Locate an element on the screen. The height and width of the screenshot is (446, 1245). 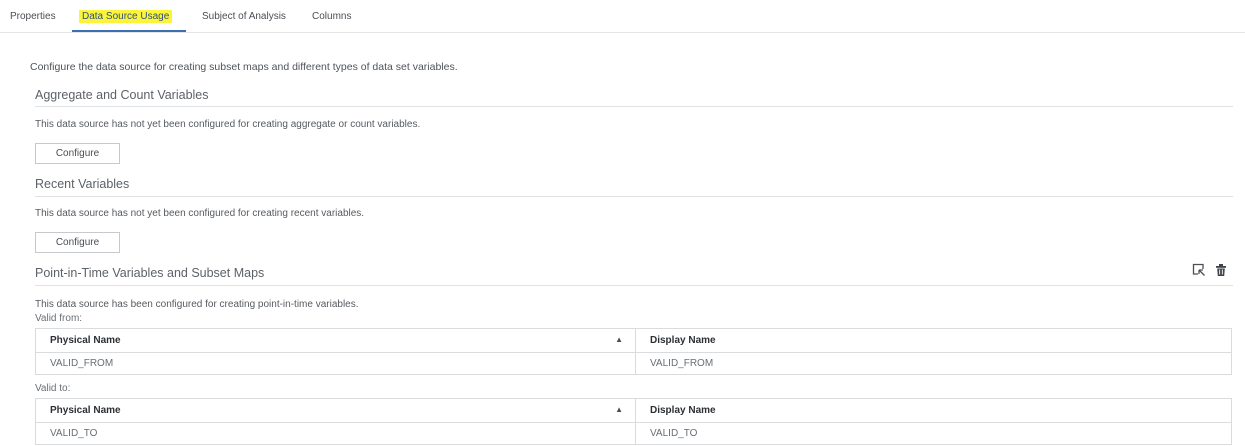
recent-divider is located at coordinates (634, 196).